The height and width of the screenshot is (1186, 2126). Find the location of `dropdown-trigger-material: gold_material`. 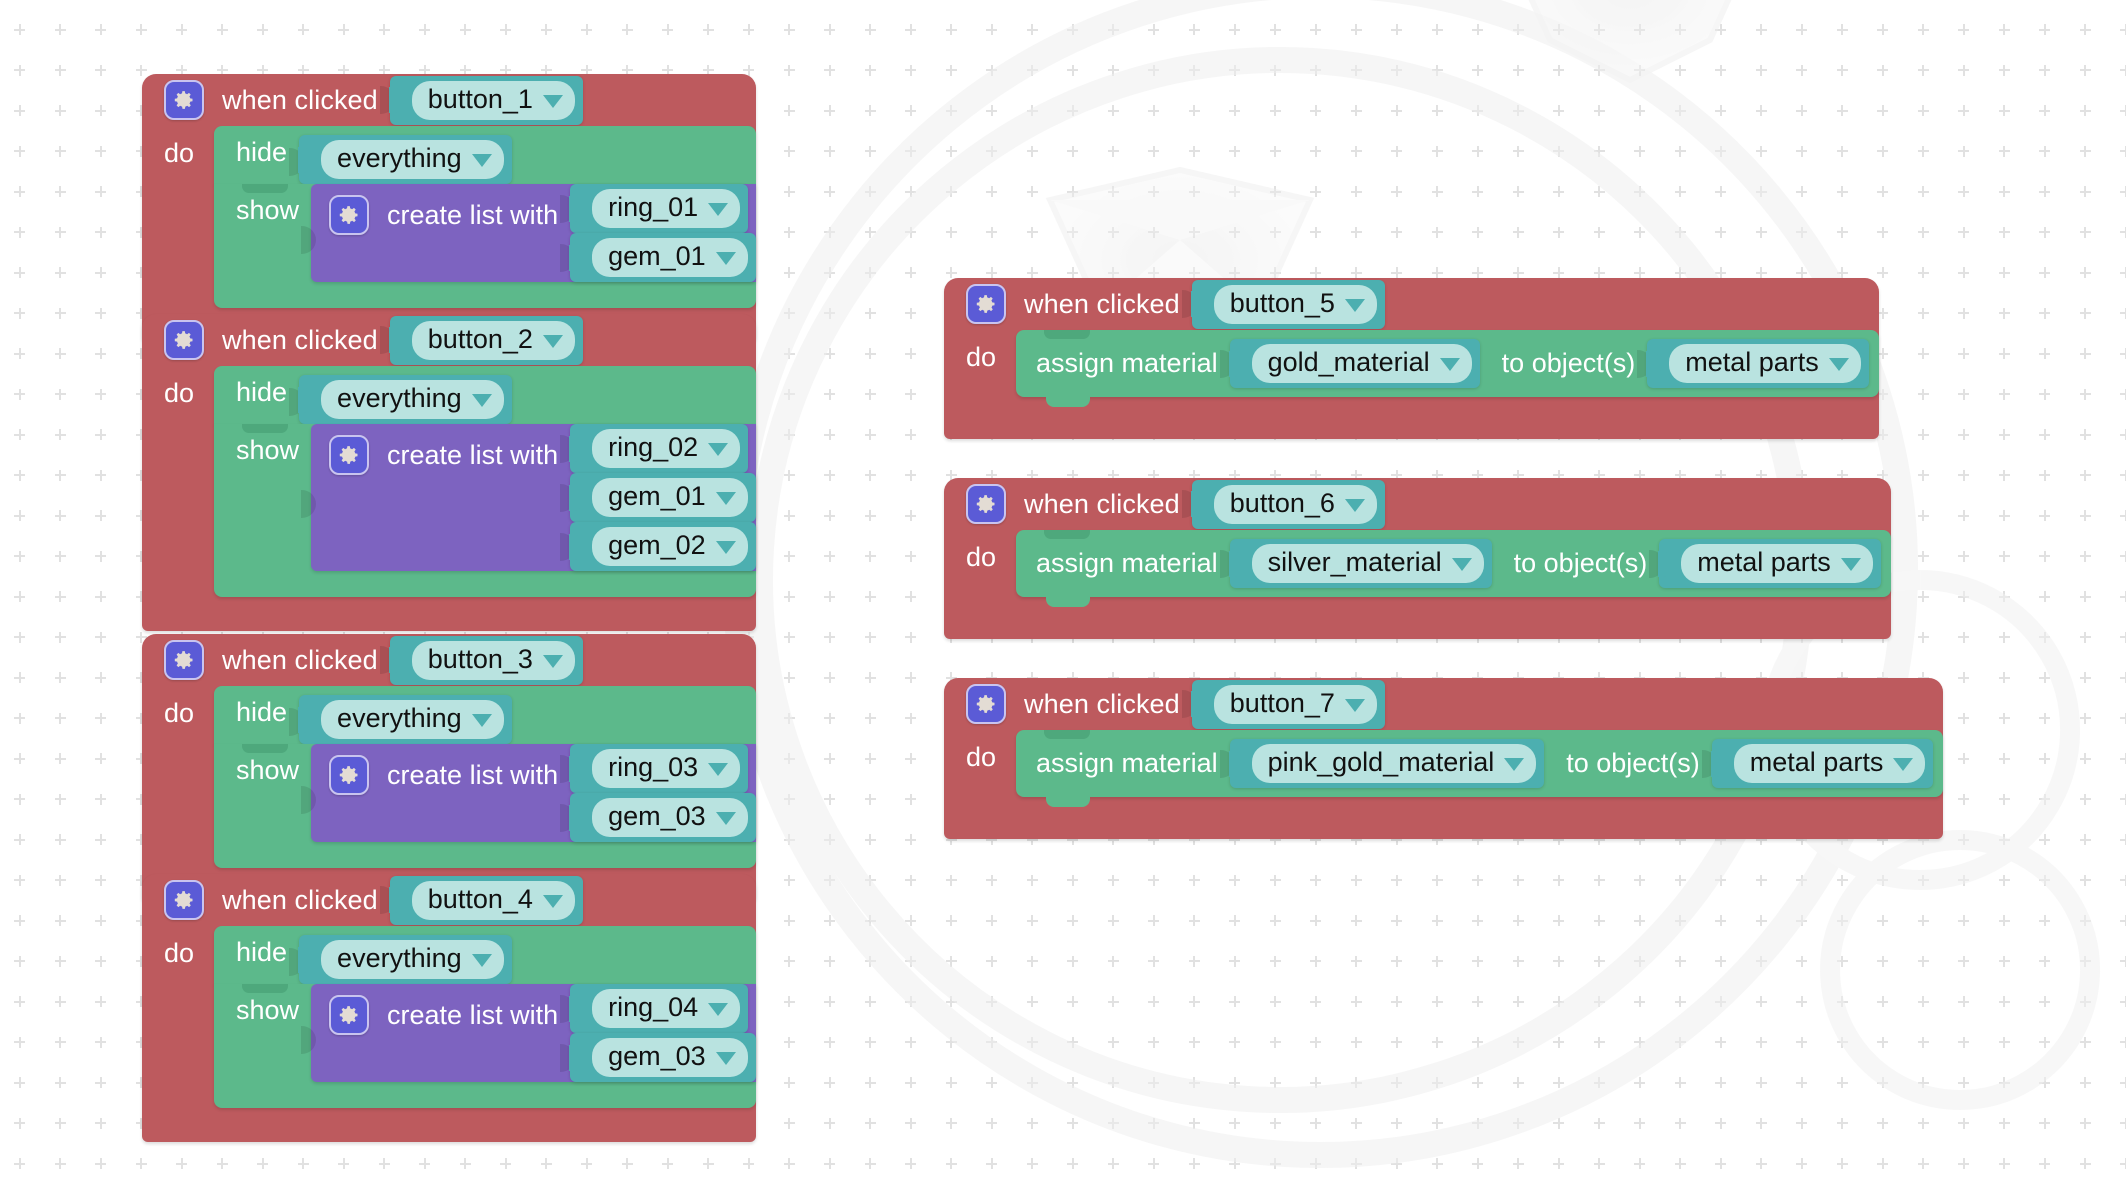

dropdown-trigger-material: gold_material is located at coordinates (1354, 363).